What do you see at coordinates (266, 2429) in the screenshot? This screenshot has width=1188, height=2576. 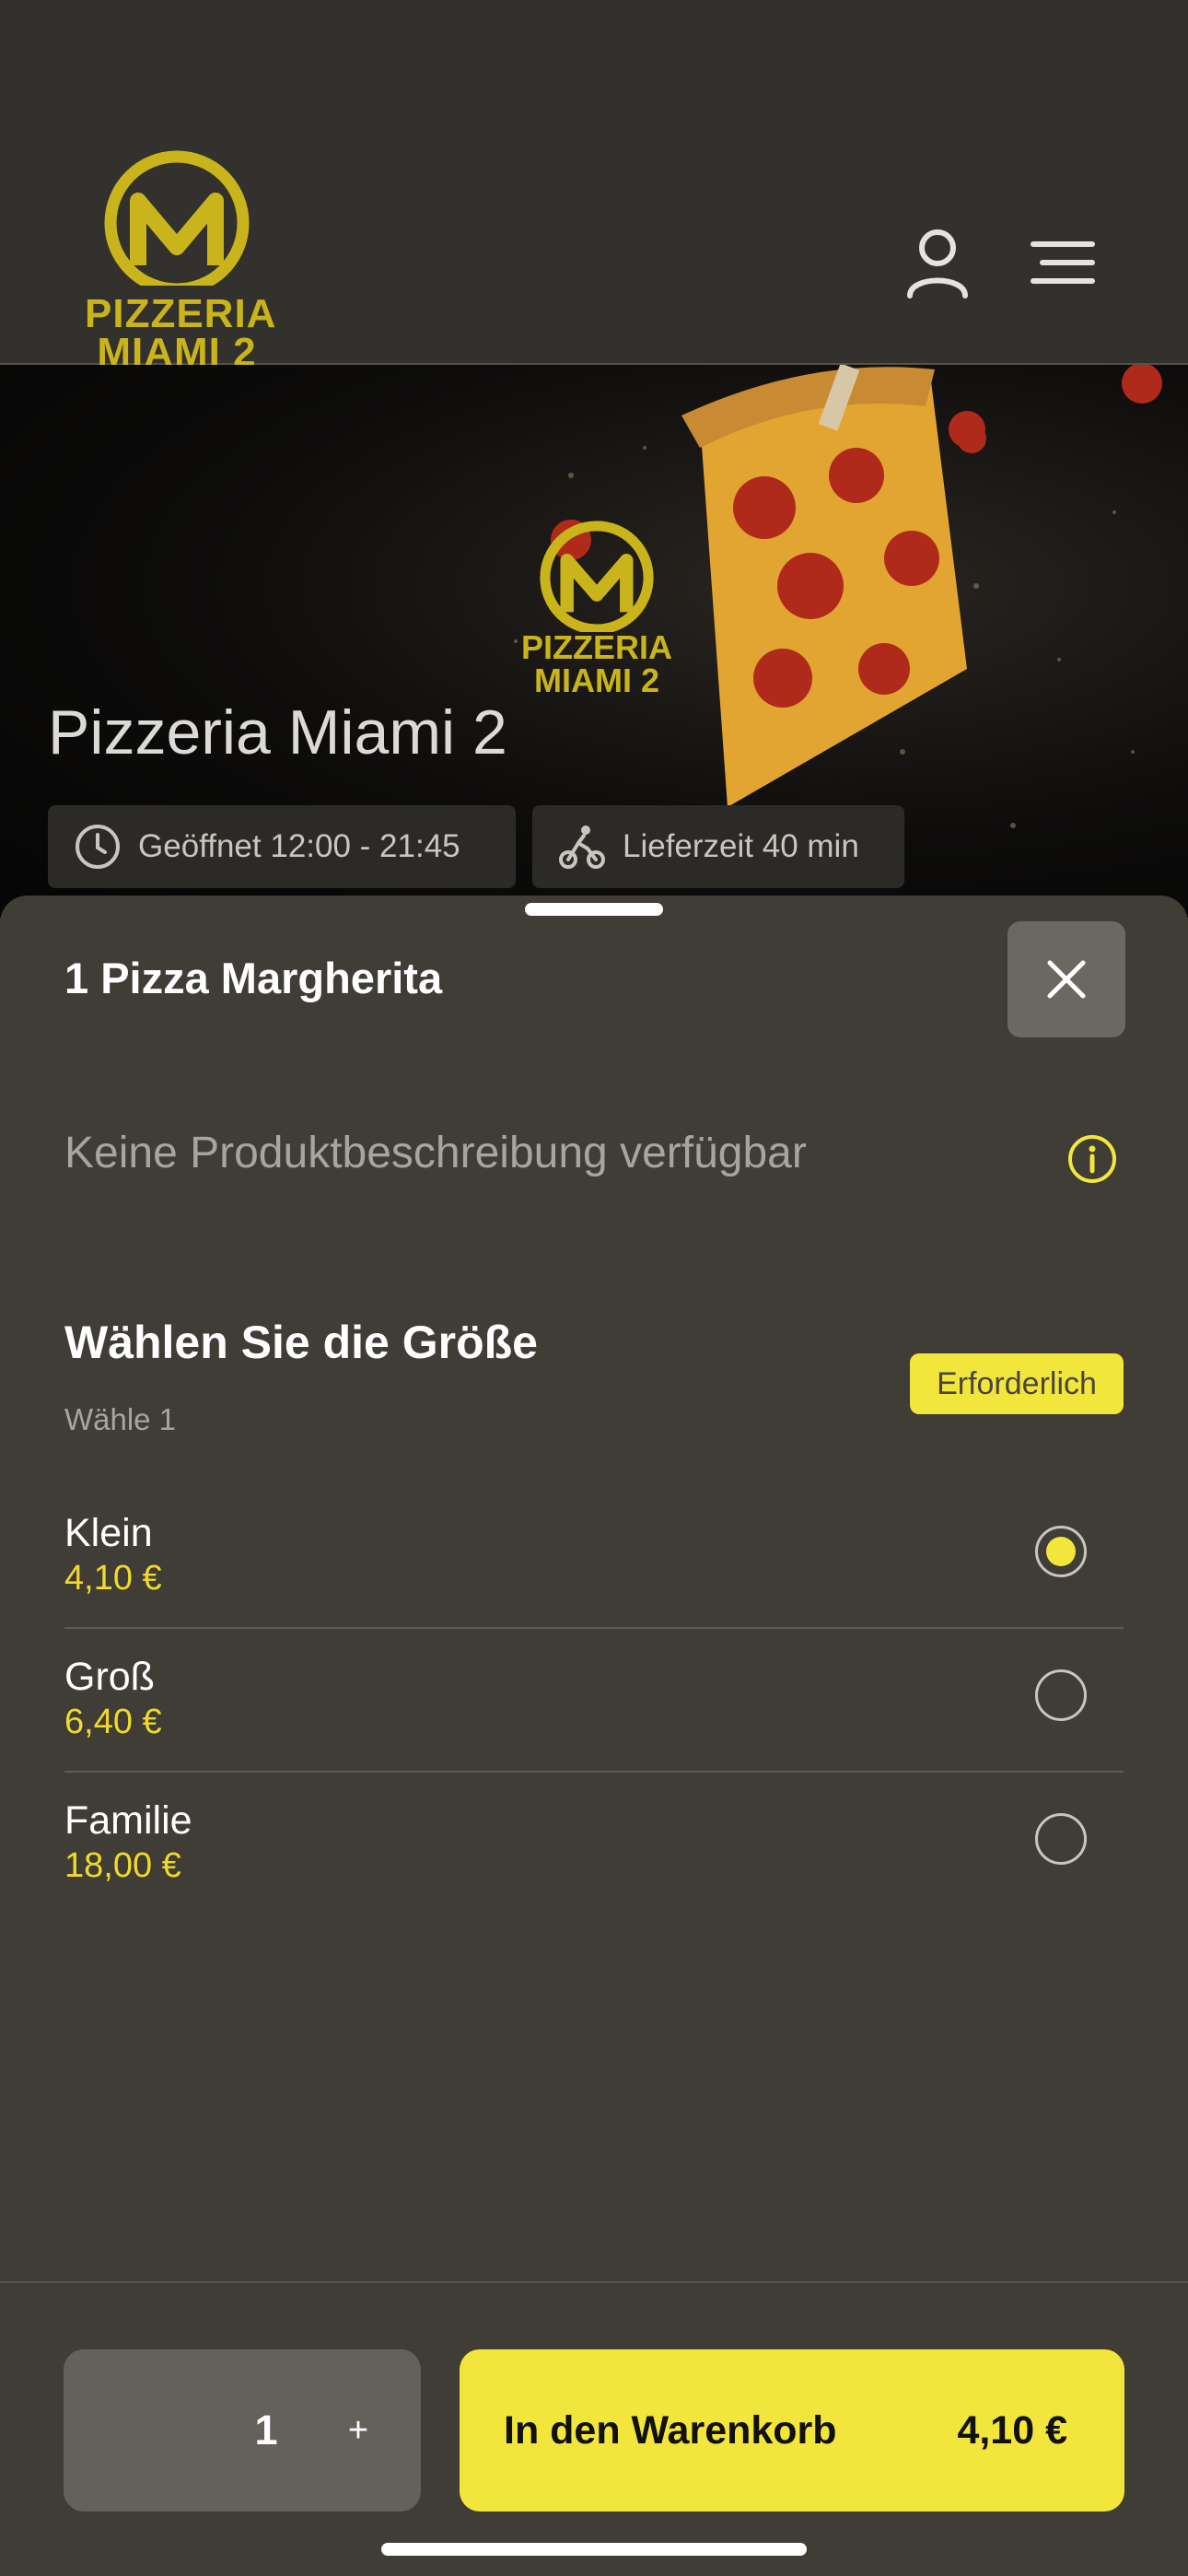 I see `quantity-value: 1` at bounding box center [266, 2429].